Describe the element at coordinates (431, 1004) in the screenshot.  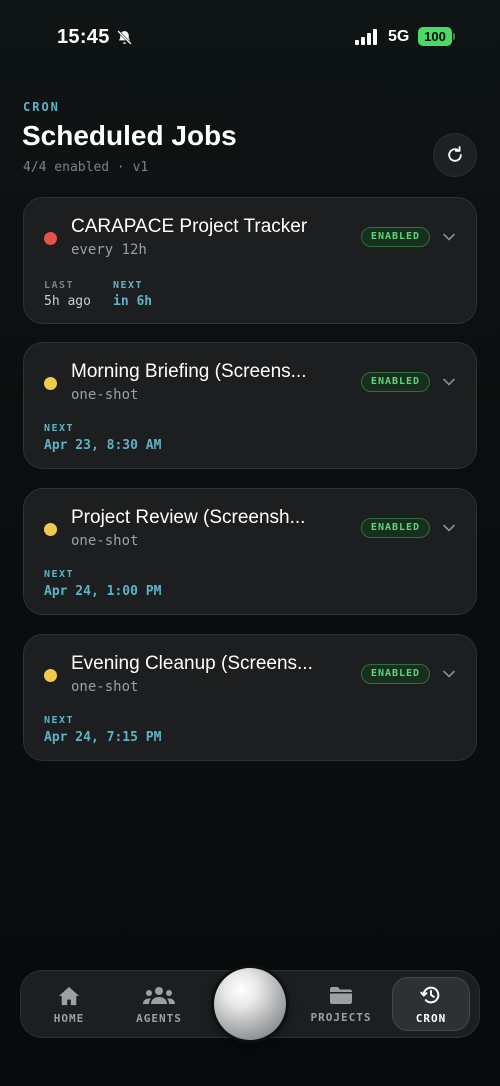
I see `tab-cron: CRON` at that location.